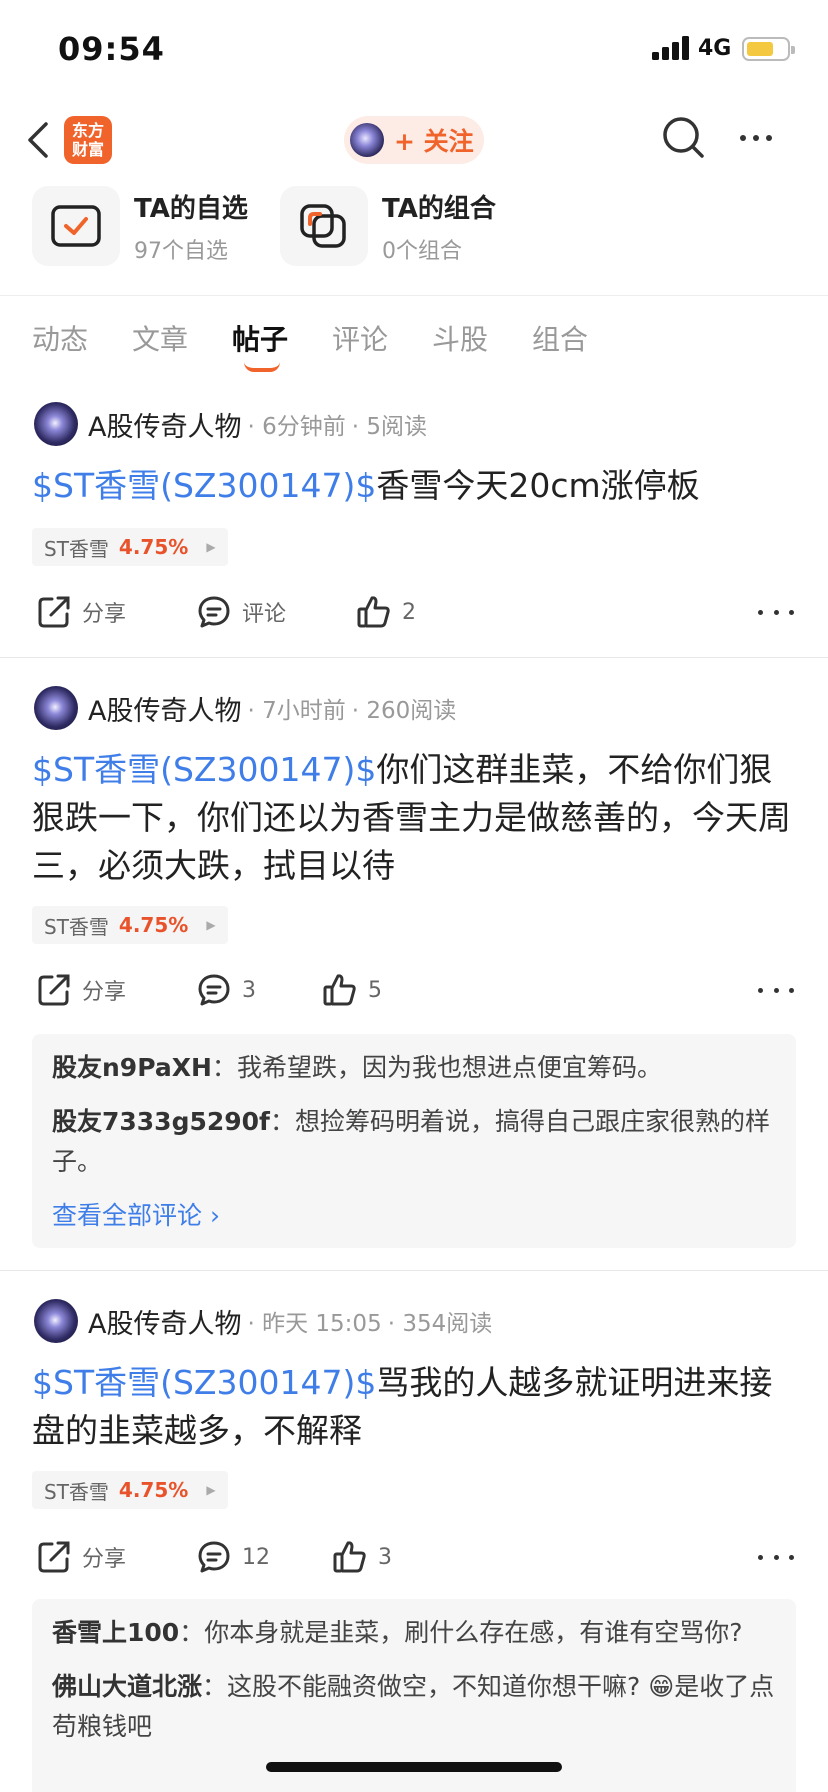 This screenshot has width=828, height=1792. Describe the element at coordinates (473, 1632) in the screenshot. I see `comment-text: 你本身就是韭菜，刷什么存在感，有谁有空骂你?` at that location.